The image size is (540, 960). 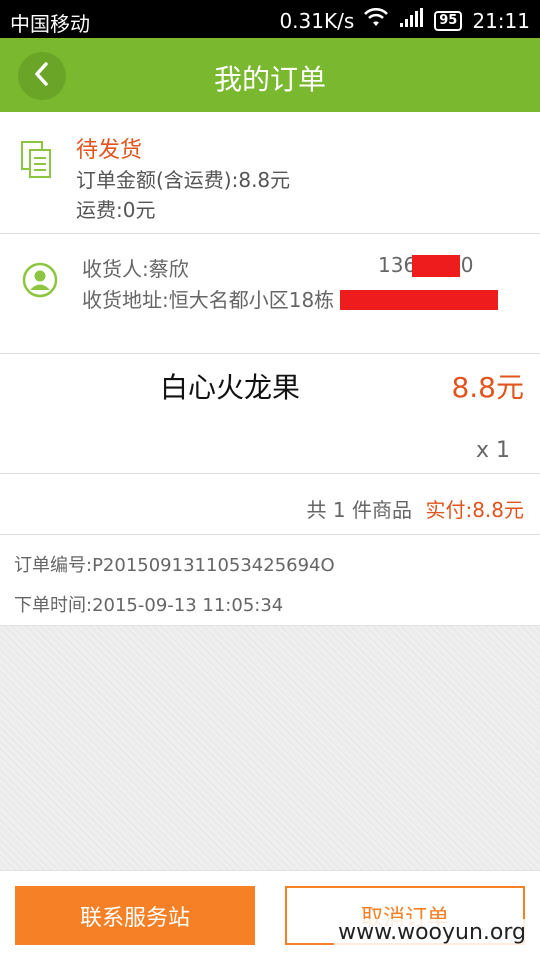 I want to click on order-status-section: 待发货 订单金额(含运费):8.8元 运费:0元, so click(x=270, y=173).